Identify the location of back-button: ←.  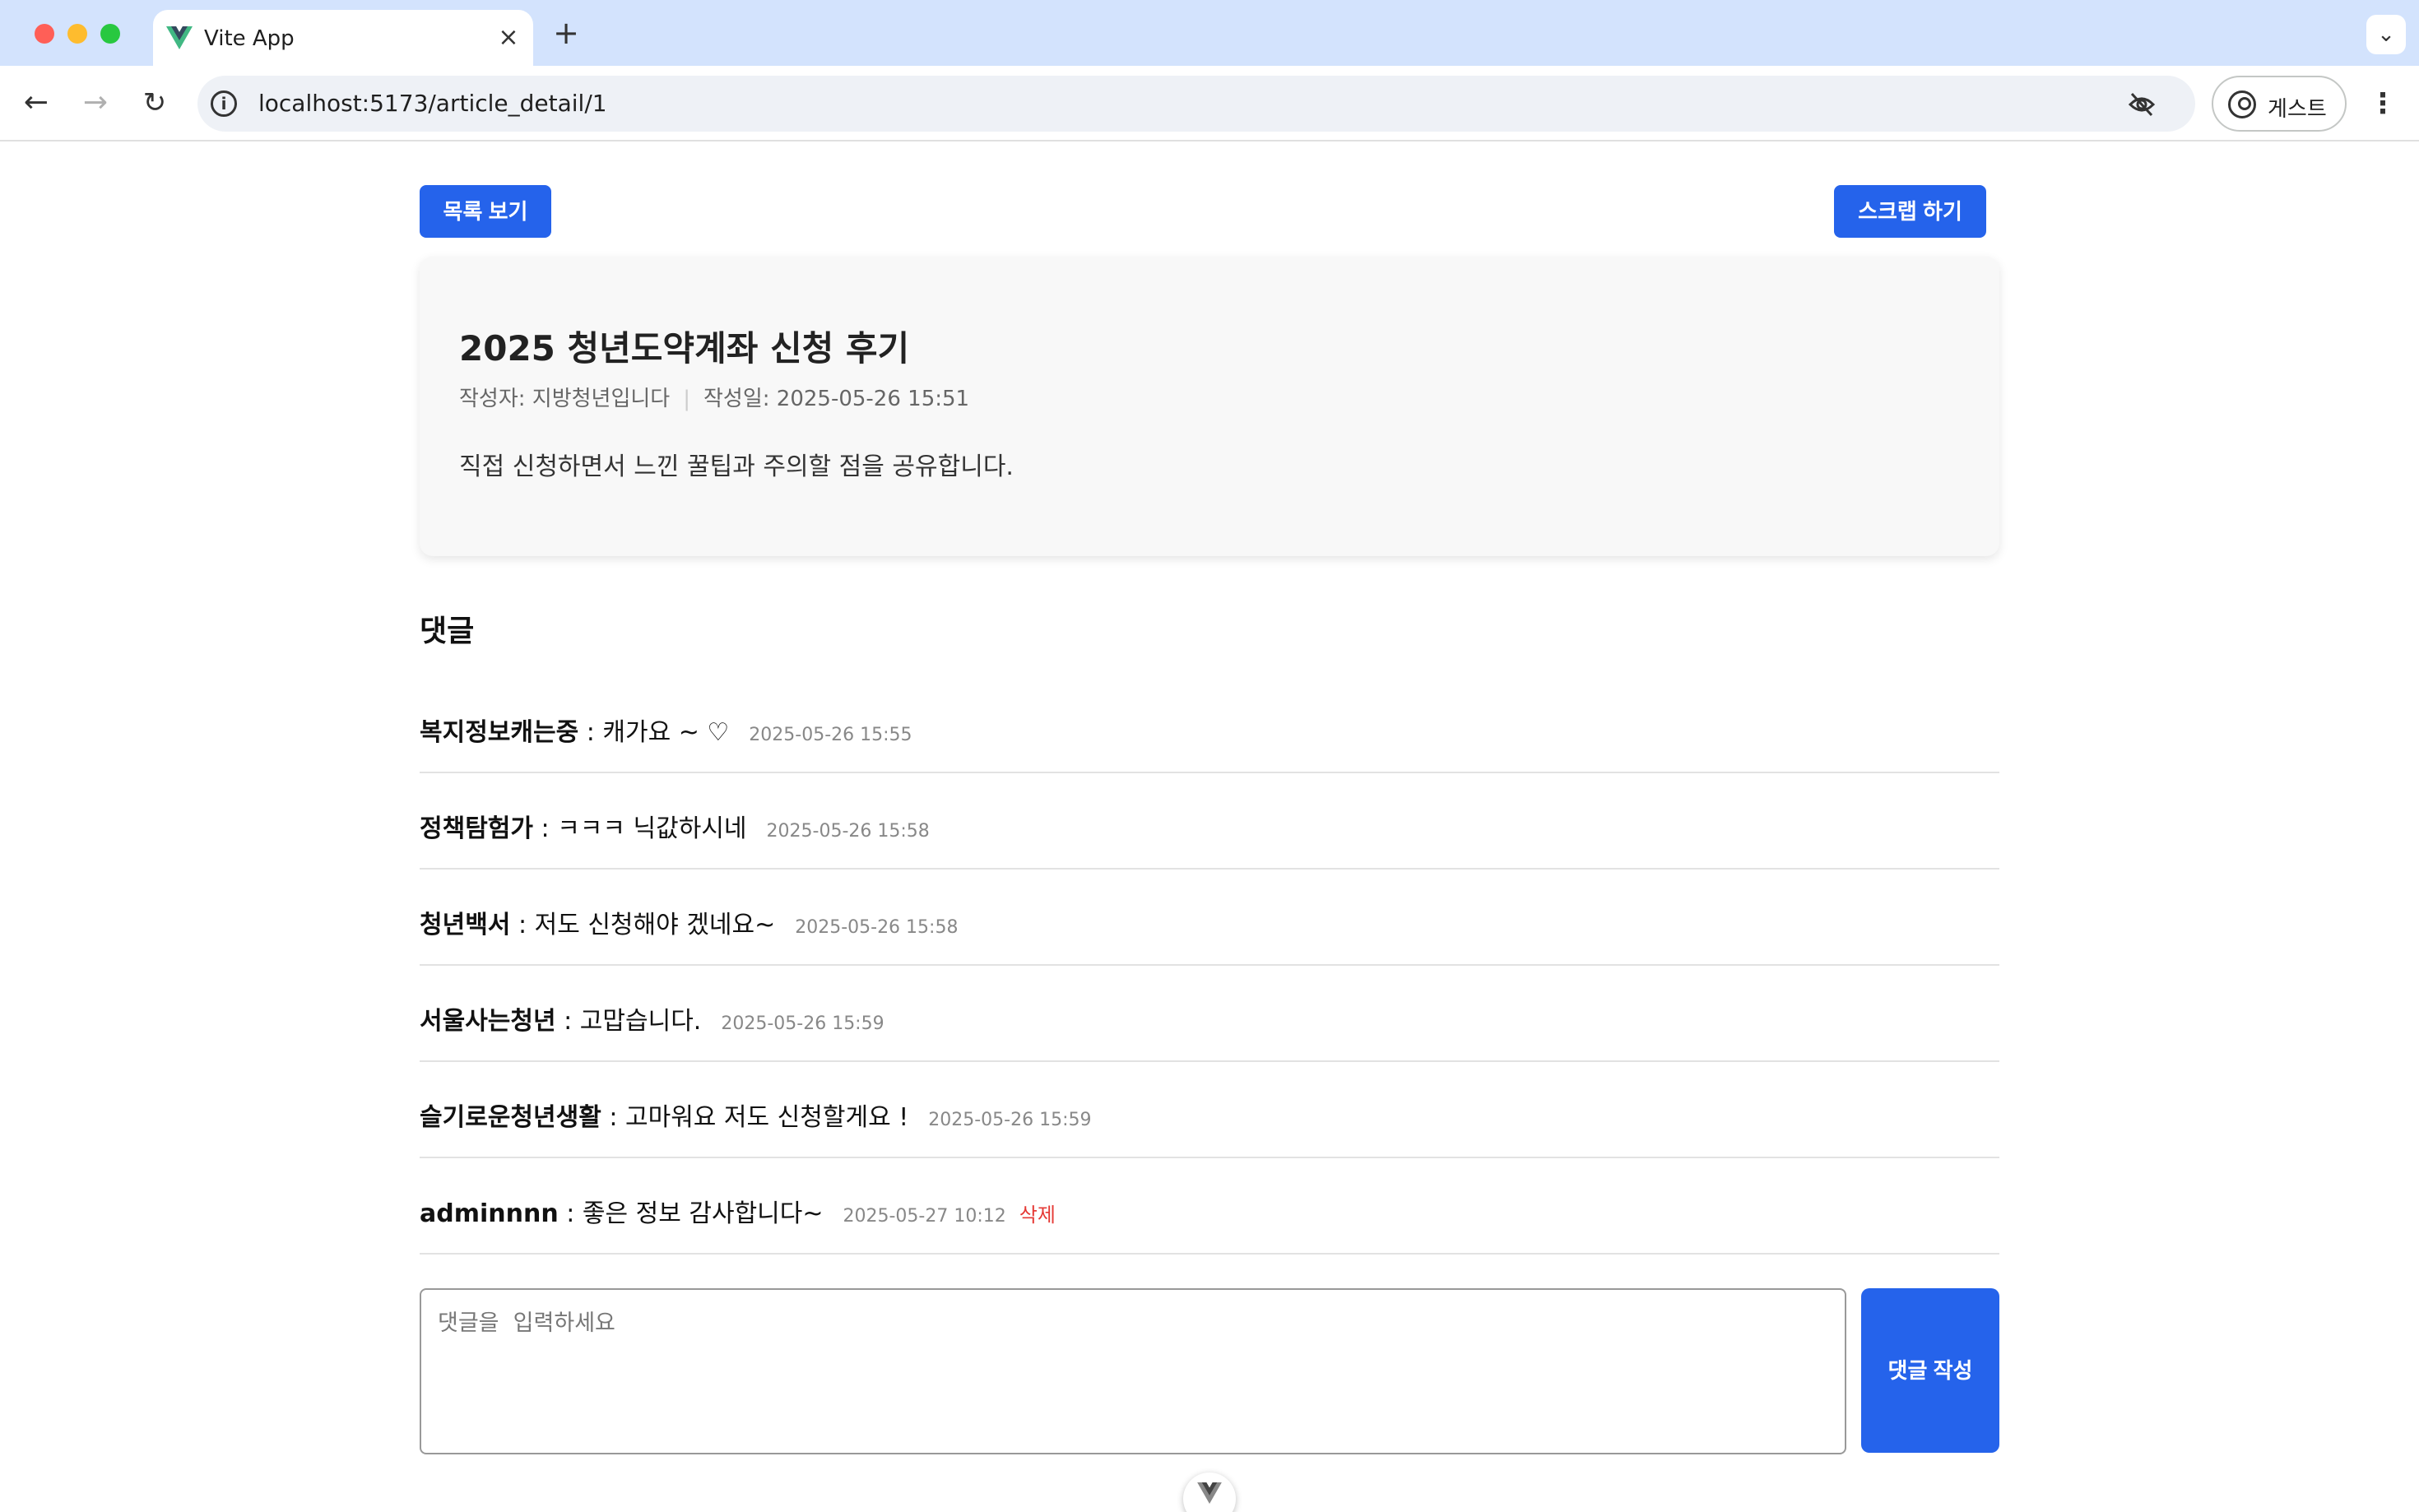
(36, 103).